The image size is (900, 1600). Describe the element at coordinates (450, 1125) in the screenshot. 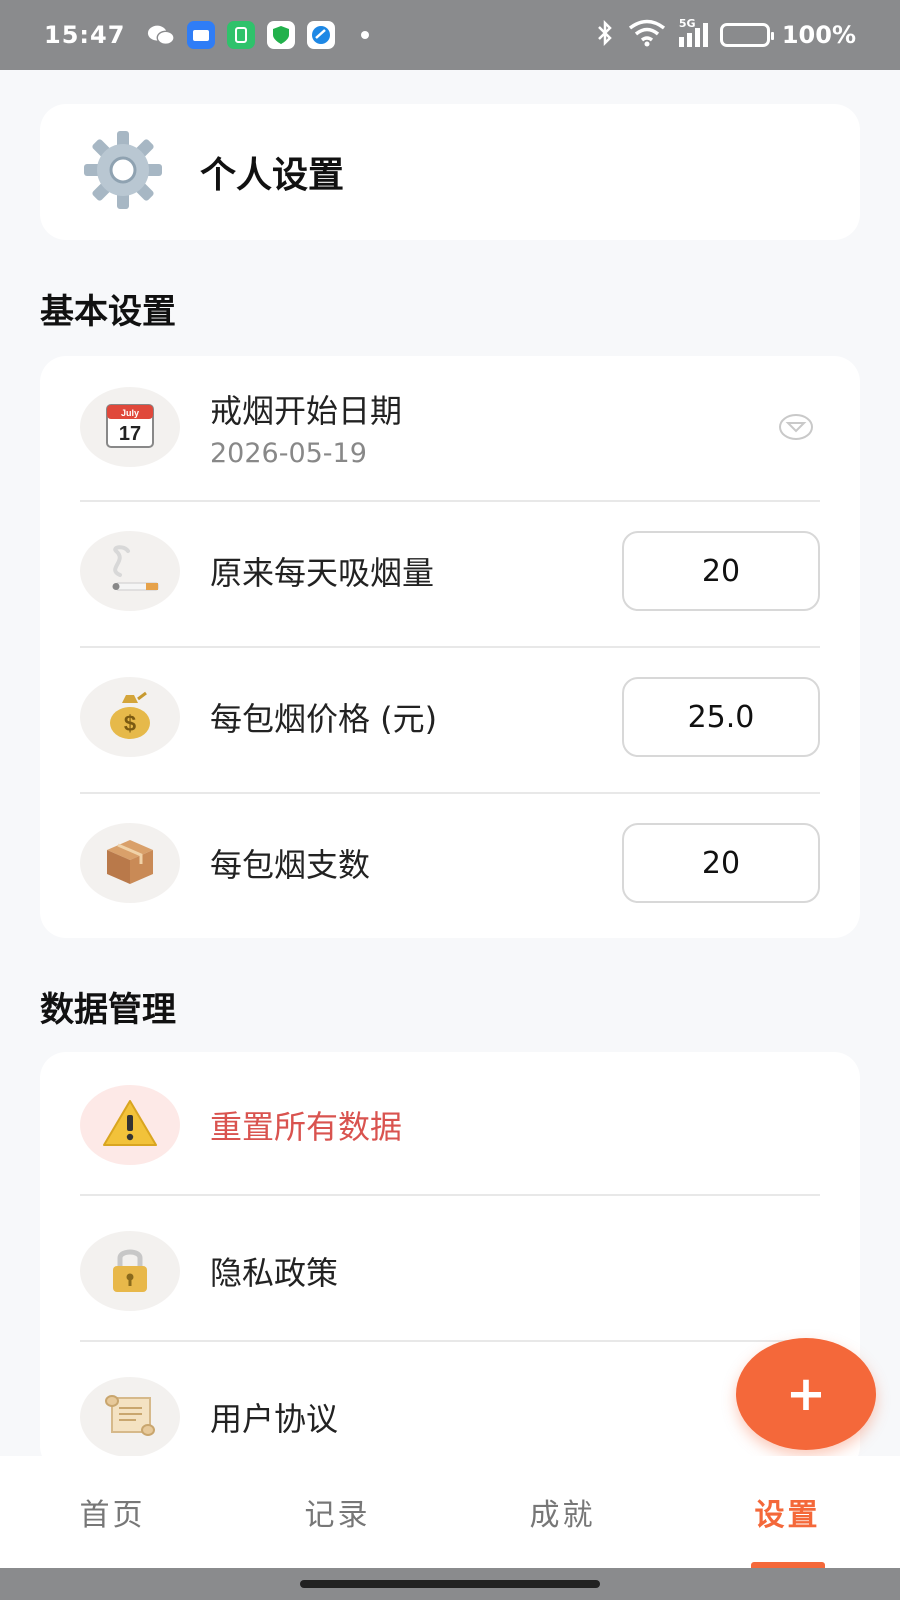

I see `setting-row-reset: 重置所有数据` at that location.